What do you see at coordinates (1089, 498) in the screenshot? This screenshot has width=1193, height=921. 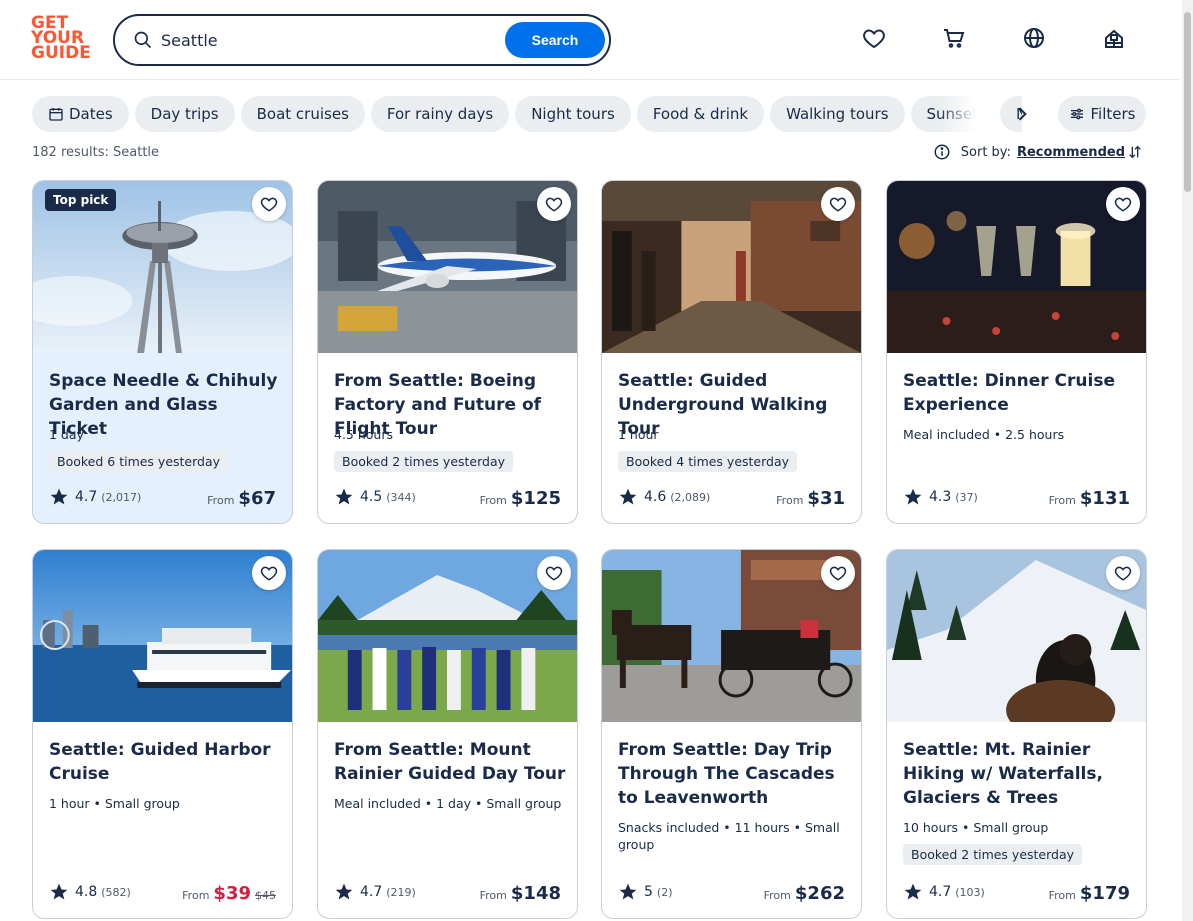 I see `price: From $131` at bounding box center [1089, 498].